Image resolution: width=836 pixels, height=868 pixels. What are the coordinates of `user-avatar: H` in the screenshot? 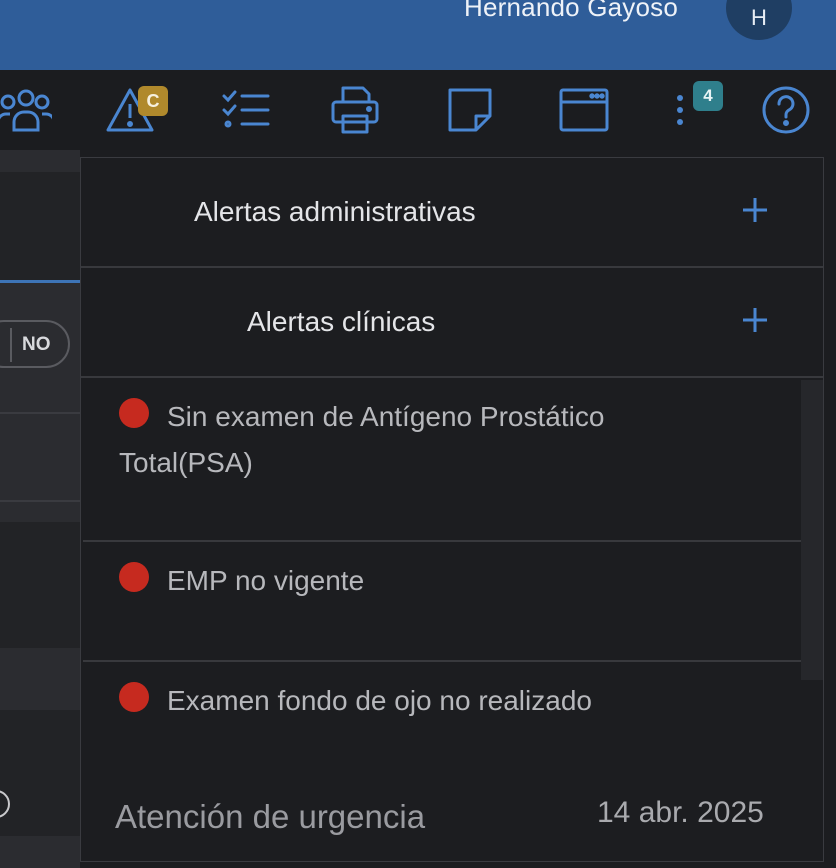 It's located at (759, 20).